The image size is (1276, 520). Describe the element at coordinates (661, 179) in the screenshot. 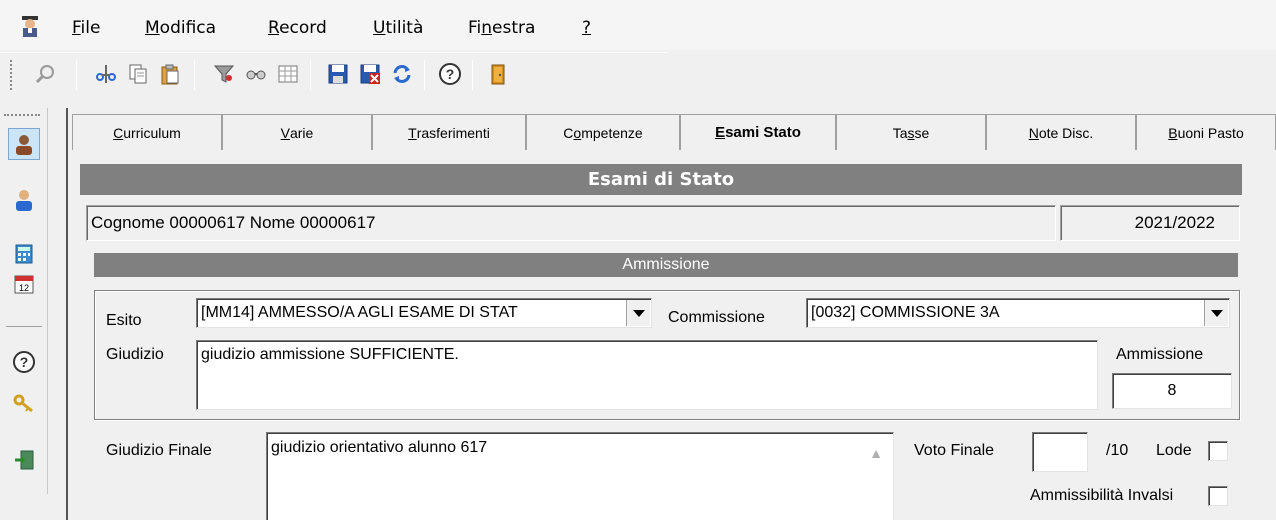

I see `page-title: Esami di Stato` at that location.